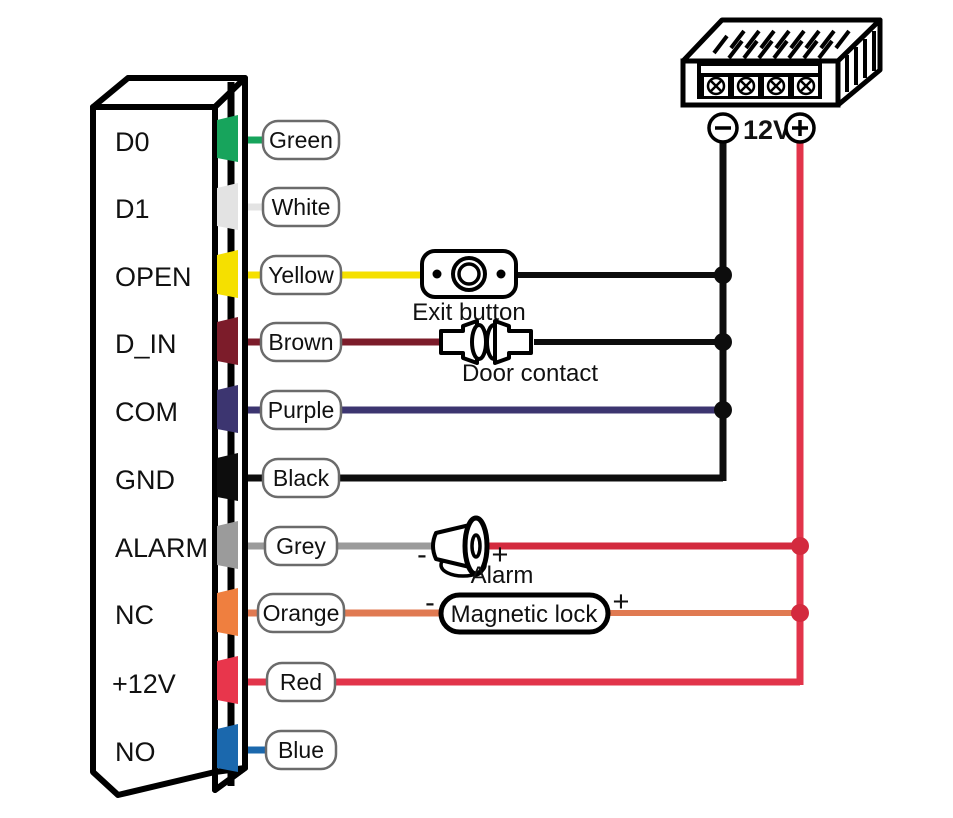 The height and width of the screenshot is (818, 953). I want to click on color-tab-brown, so click(227, 341).